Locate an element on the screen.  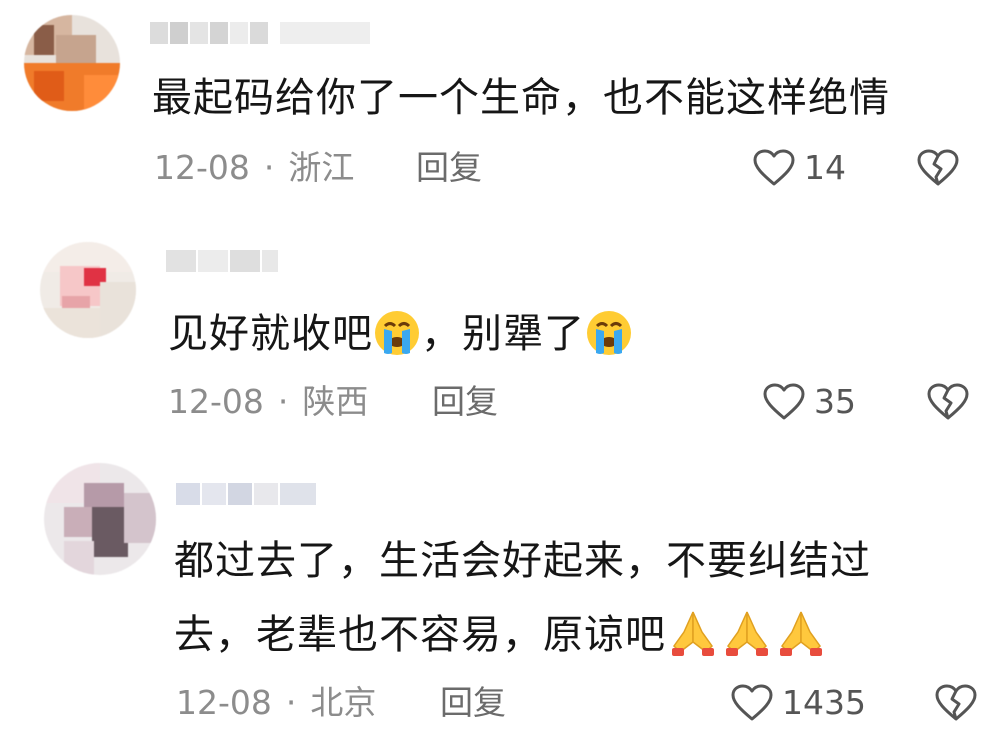
like-count: 1435 is located at coordinates (824, 702).